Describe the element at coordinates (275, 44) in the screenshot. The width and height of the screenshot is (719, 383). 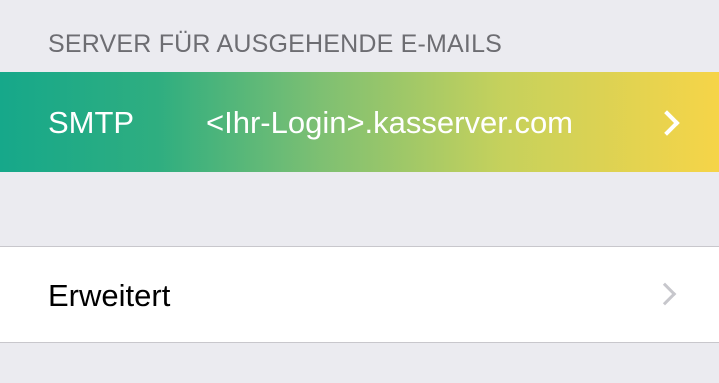
I see `section-header-label: SERVER FÜR AUSGEHENDE E-MAILS` at that location.